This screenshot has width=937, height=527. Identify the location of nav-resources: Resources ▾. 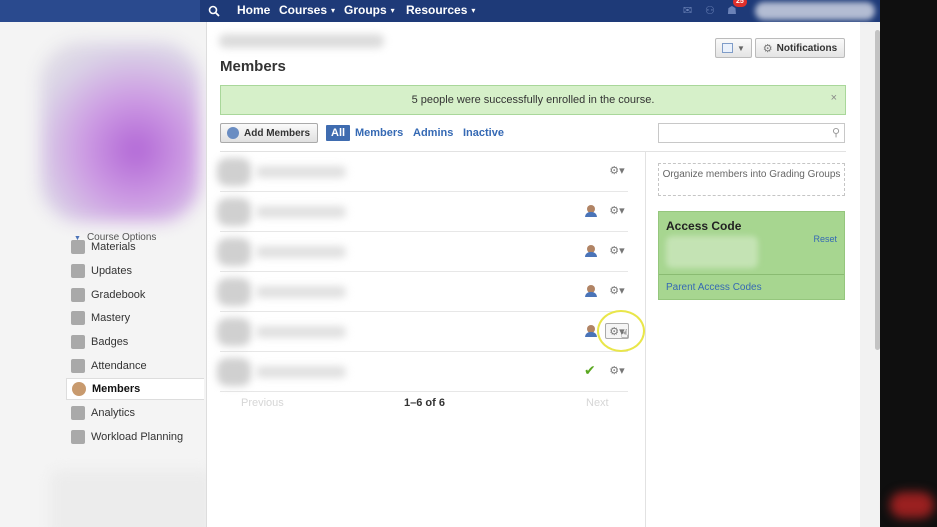
(440, 11).